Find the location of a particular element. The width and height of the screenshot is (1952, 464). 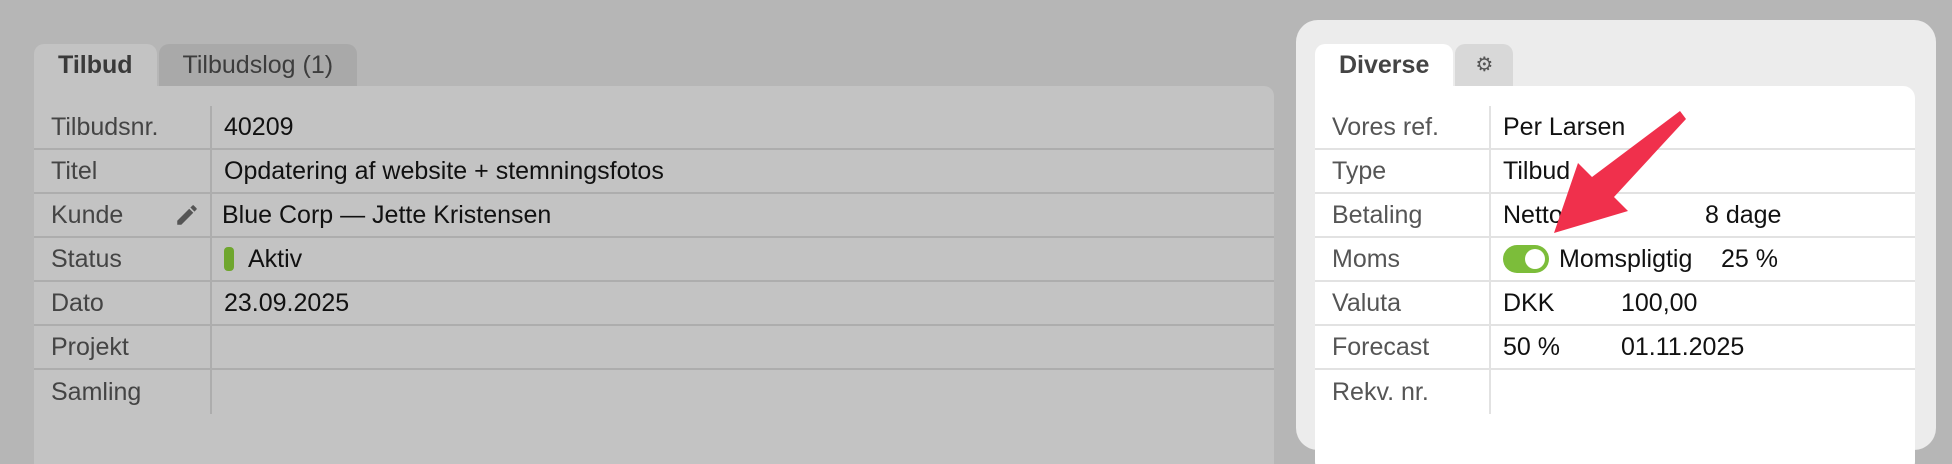

value-valuta: DKK 100,00 is located at coordinates (1594, 303).